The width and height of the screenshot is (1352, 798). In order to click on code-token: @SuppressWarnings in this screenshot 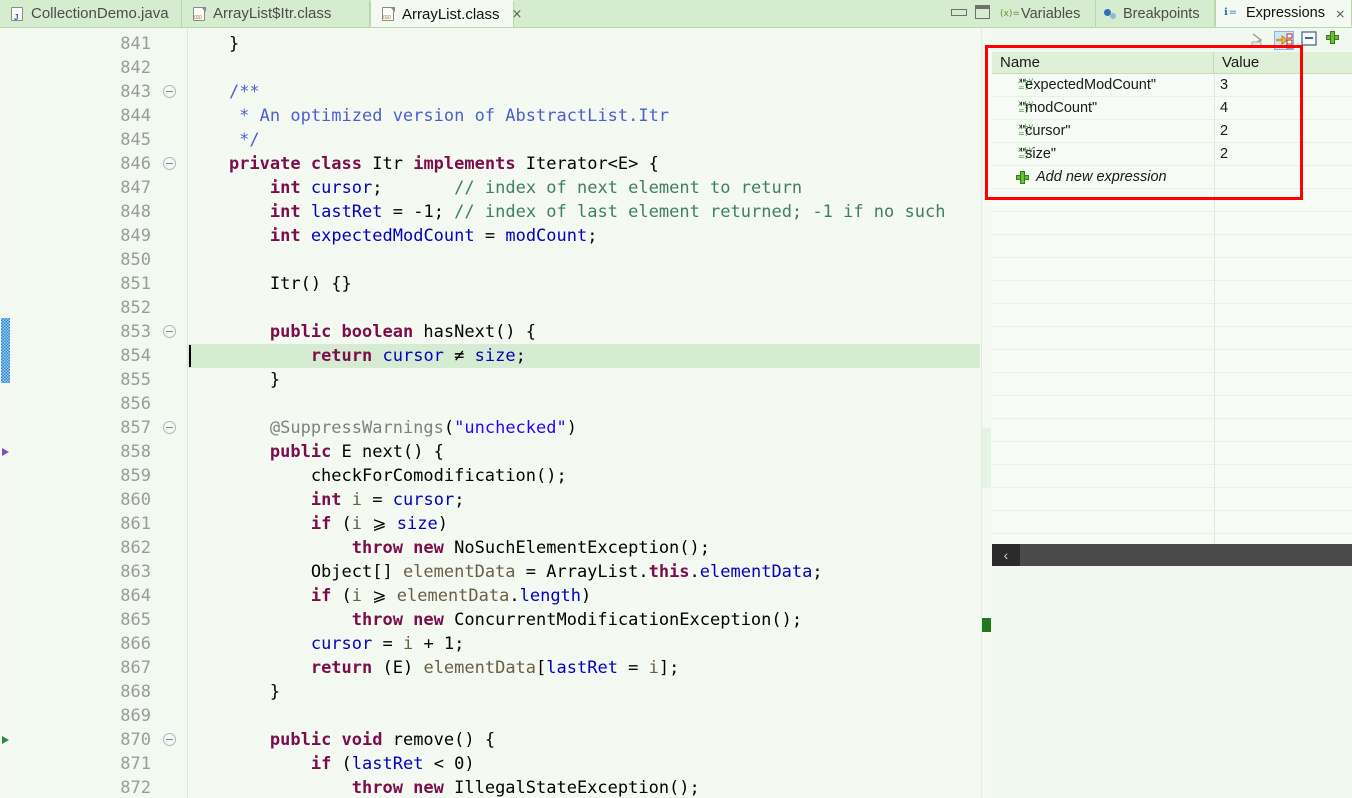, I will do `click(356, 428)`.